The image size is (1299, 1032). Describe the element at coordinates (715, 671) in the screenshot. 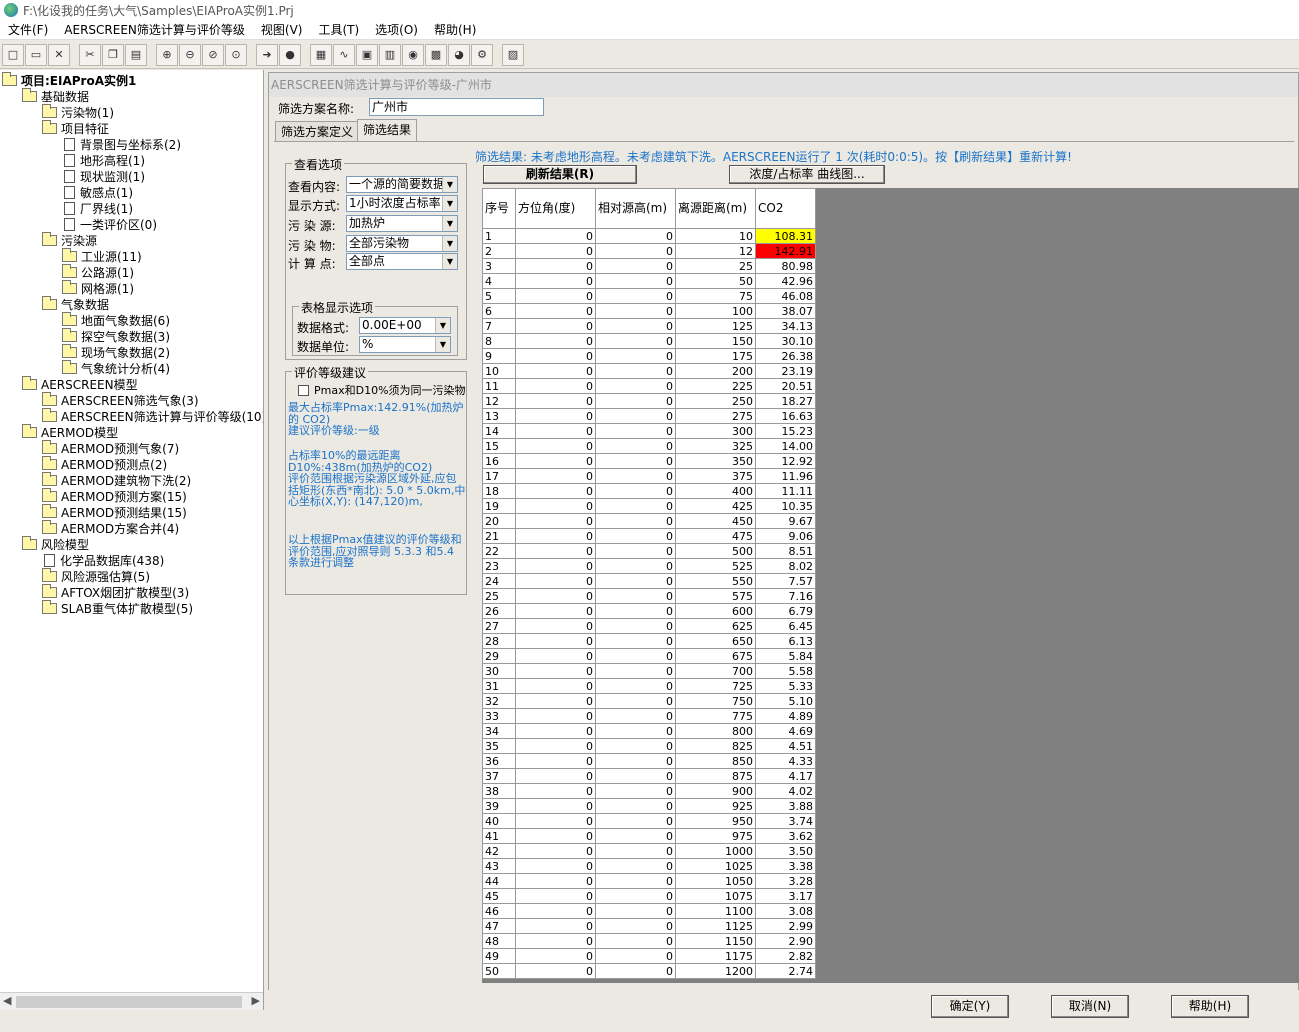

I see `table-cell: 700` at that location.